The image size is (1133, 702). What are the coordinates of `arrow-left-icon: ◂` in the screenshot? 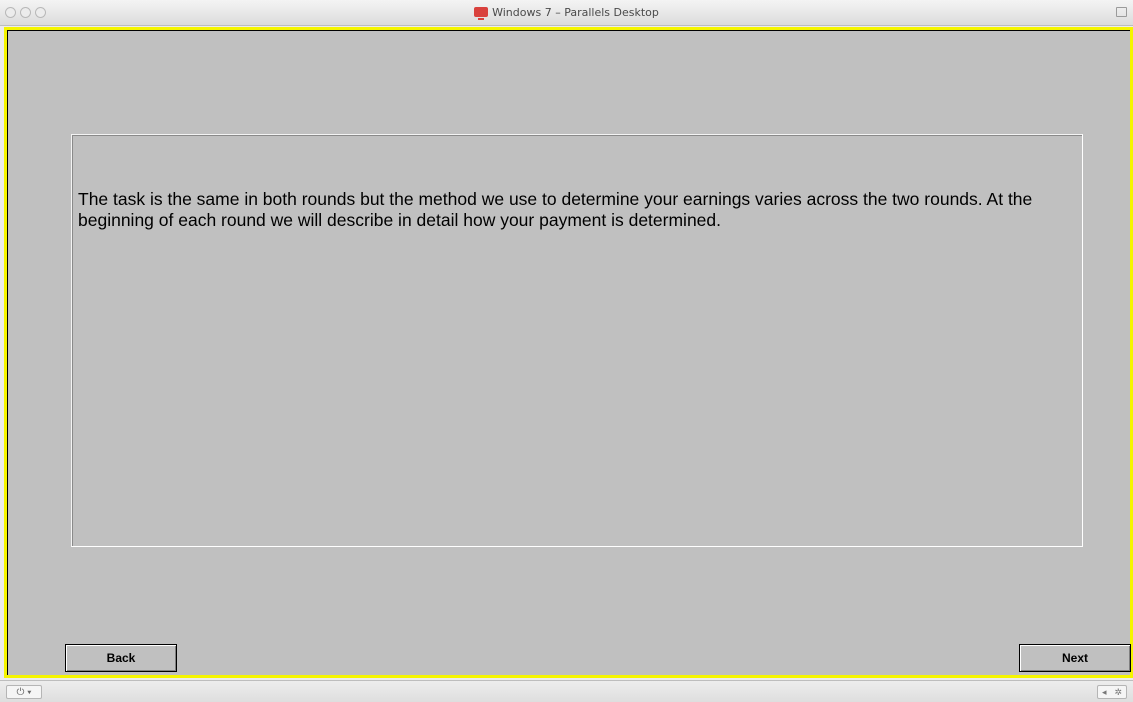 It's located at (1104, 692).